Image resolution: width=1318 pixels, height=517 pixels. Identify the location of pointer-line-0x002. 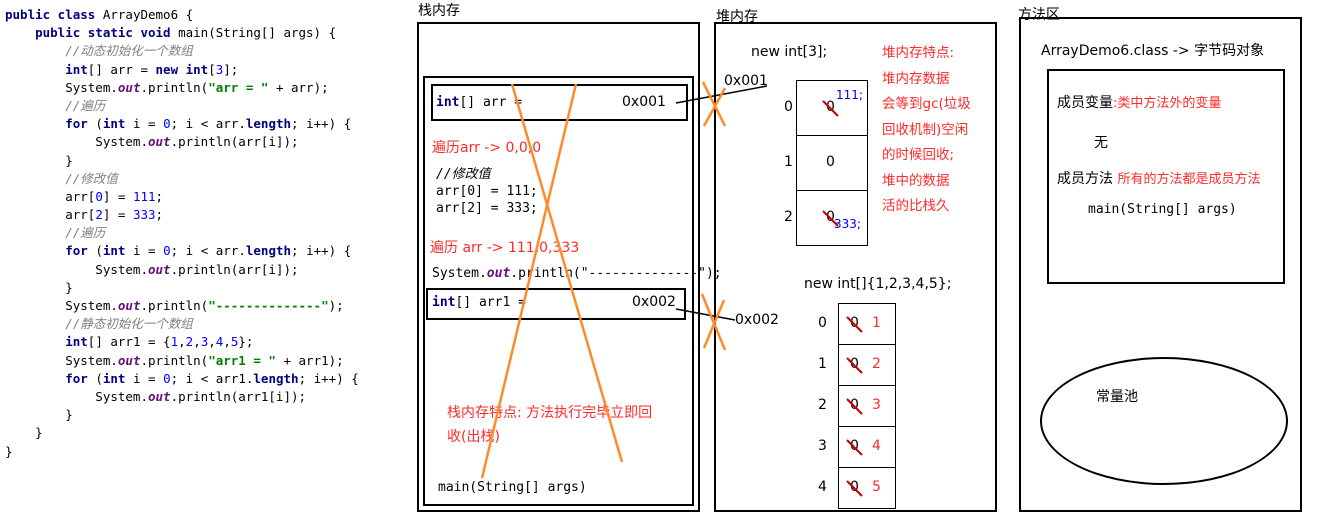
(705, 314).